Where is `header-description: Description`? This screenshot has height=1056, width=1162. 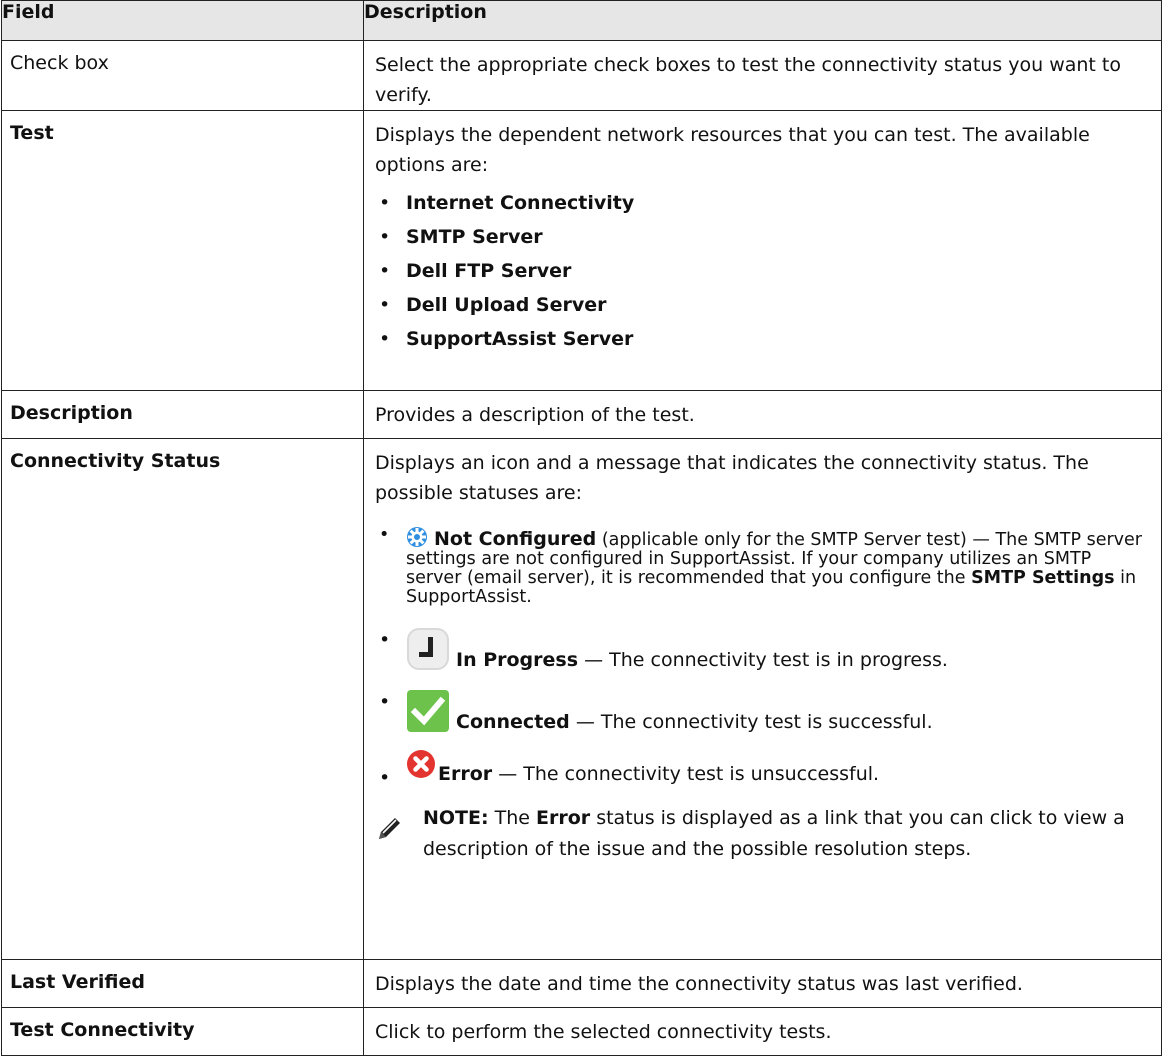
header-description: Description is located at coordinates (762, 20).